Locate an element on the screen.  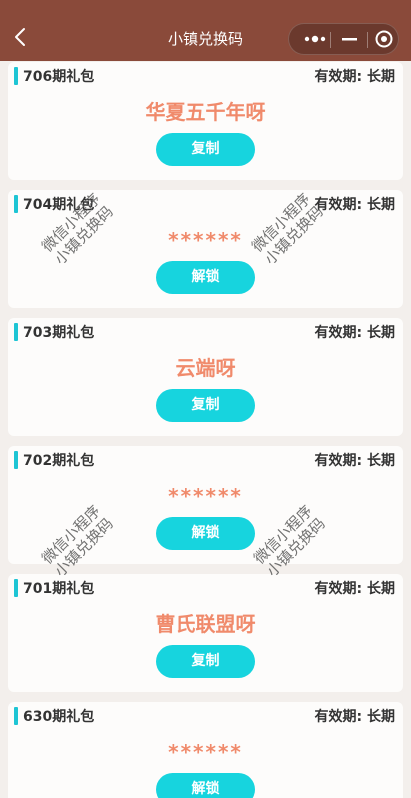
close-target-icon is located at coordinates (385, 39).